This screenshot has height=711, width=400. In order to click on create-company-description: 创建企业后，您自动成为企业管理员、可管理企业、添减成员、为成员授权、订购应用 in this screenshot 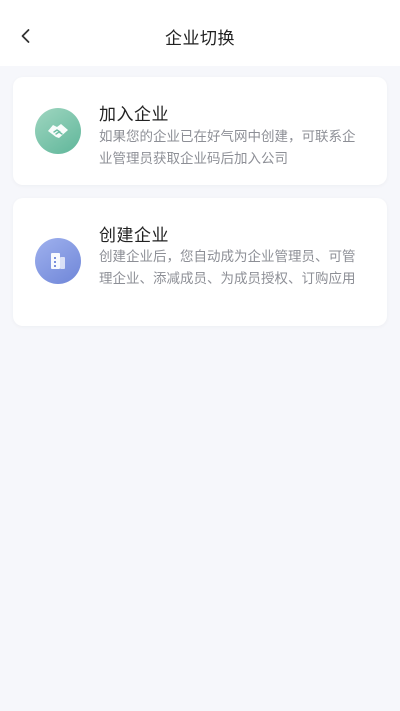, I will do `click(227, 268)`.